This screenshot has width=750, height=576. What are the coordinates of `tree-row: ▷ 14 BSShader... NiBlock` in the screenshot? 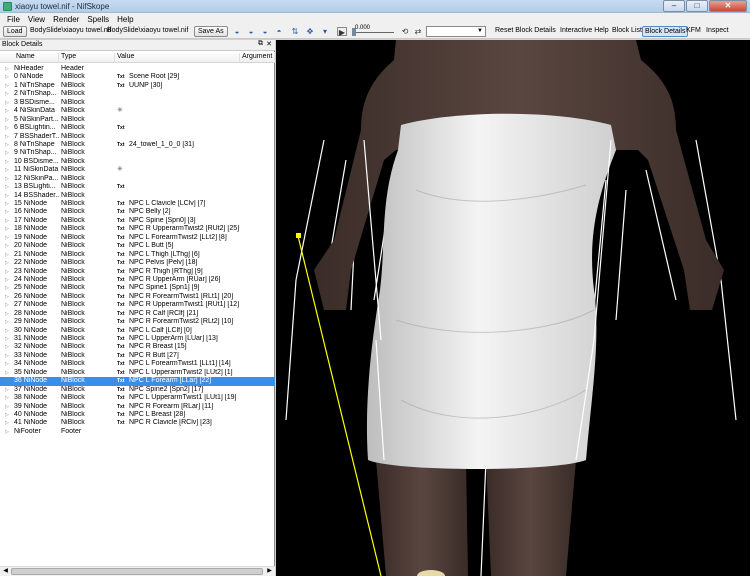 It's located at (137, 196).